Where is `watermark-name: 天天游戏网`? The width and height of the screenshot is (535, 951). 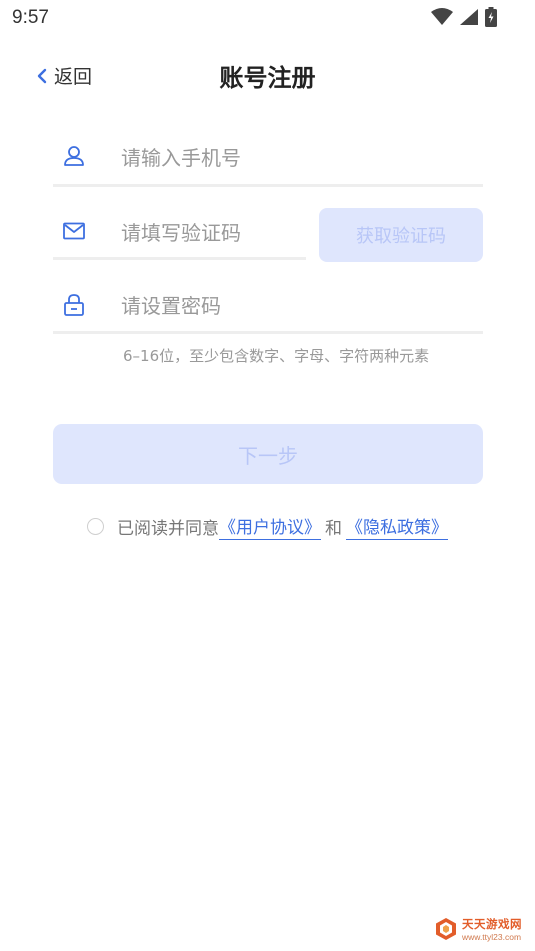 watermark-name: 天天游戏网 is located at coordinates (492, 924).